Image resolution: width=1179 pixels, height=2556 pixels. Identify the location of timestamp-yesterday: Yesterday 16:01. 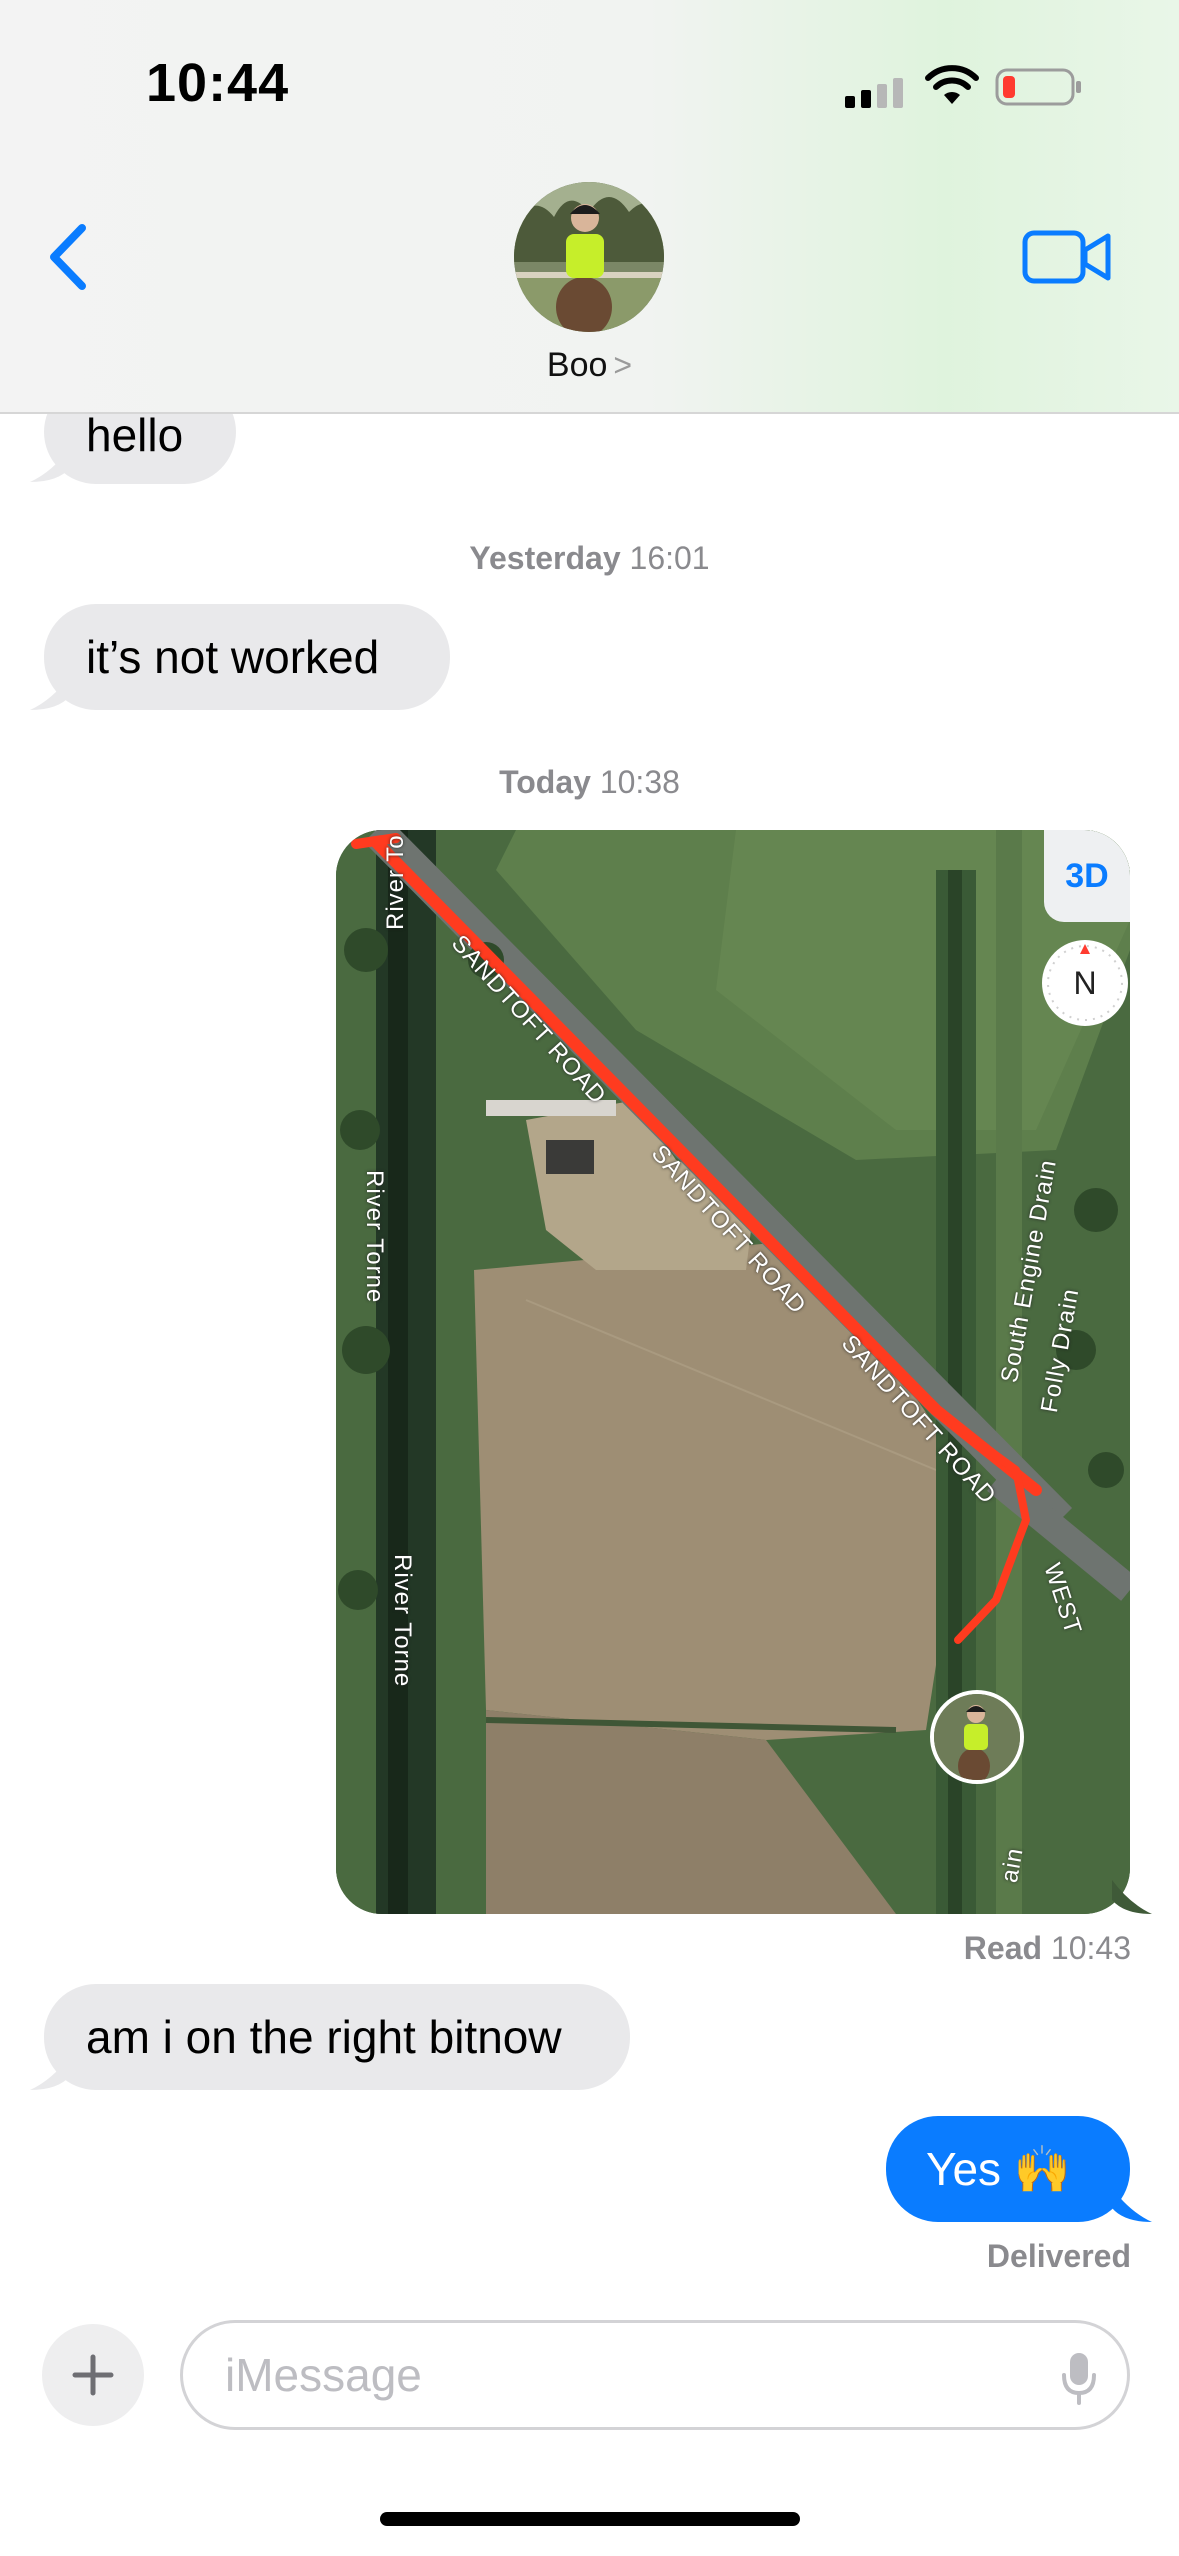
(589, 558).